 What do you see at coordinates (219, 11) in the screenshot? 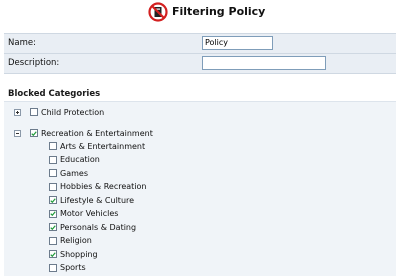
I see `page-title: Filtering Policy` at bounding box center [219, 11].